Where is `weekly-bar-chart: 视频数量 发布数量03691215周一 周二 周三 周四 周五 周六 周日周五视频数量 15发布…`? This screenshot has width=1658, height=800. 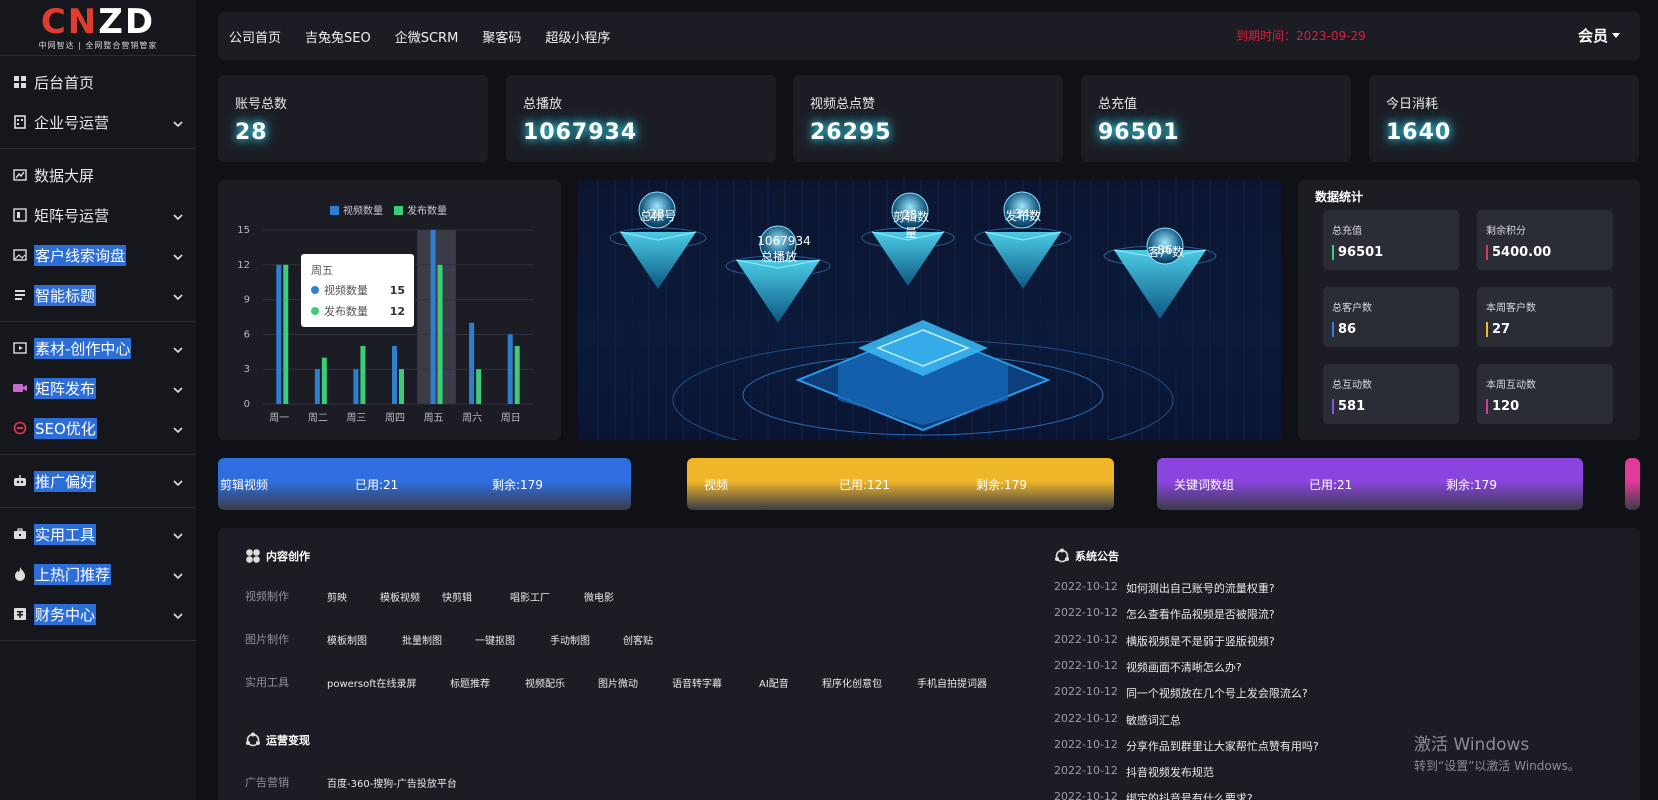
weekly-bar-chart: 视频数量 发布数量03691215周一 周二 周三 周四 周五 周六 周日周五视频数量 15发布… is located at coordinates (389, 310).